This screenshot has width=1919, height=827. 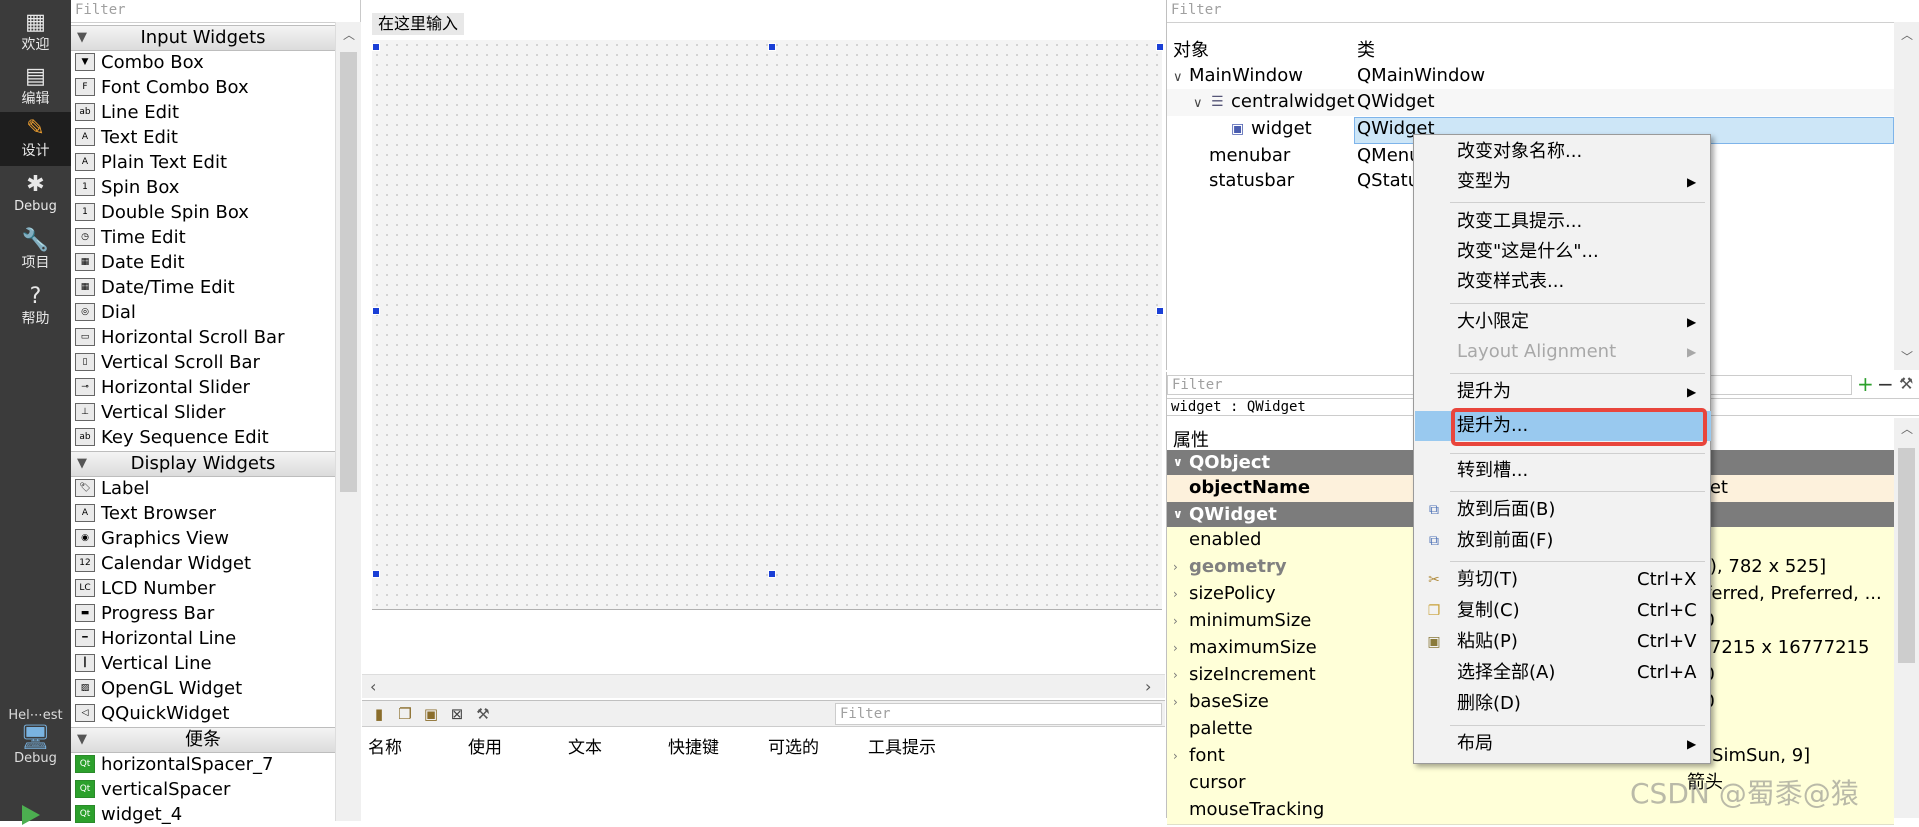 I want to click on widget-item: A Text Edit, so click(x=203, y=137).